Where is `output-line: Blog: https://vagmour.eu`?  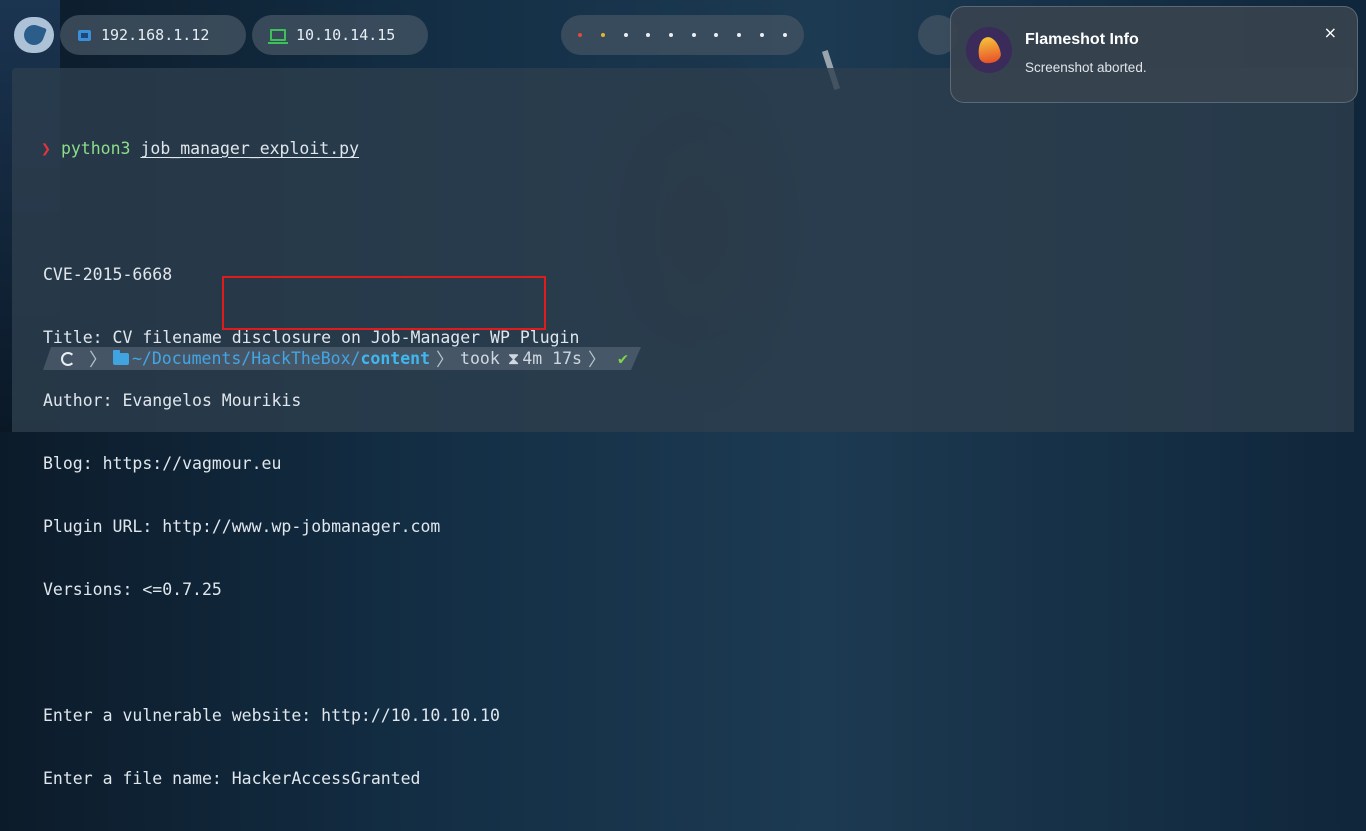 output-line: Blog: https://vagmour.eu is located at coordinates (162, 463).